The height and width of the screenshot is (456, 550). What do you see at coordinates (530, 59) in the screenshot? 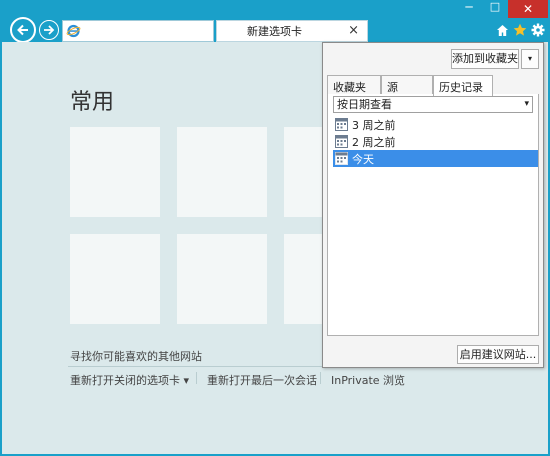
I see `add-favorites-dropdown: ▾` at bounding box center [530, 59].